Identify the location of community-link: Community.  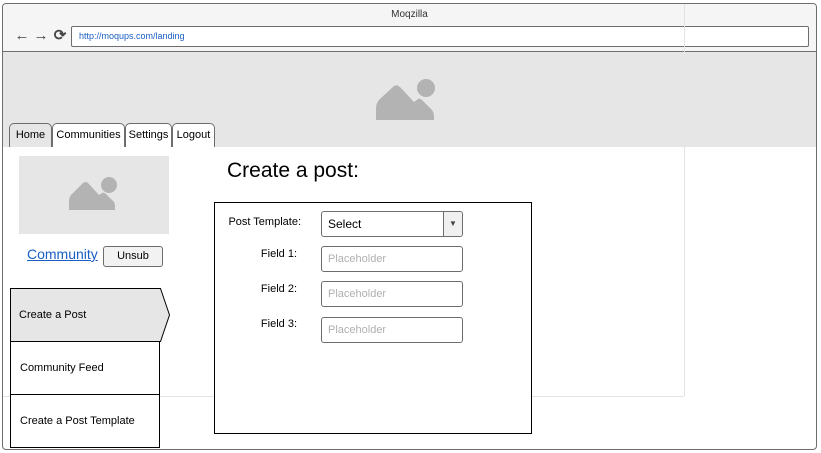
(62, 254).